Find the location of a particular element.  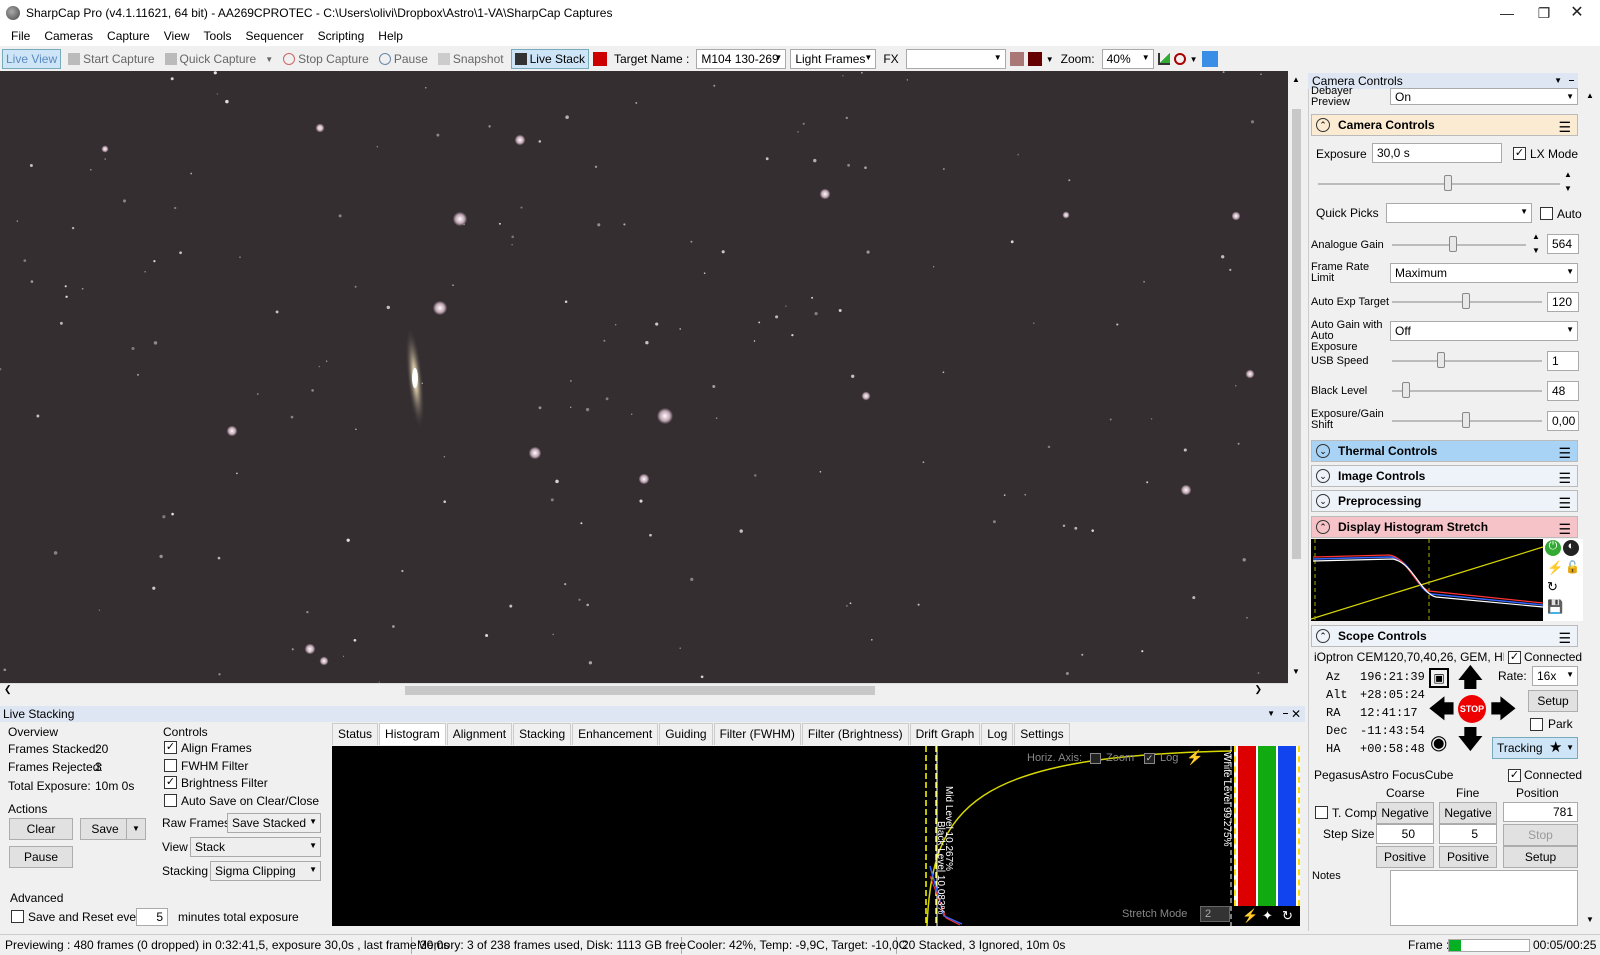

scroll-right-icon: ❯ is located at coordinates (1258, 689).